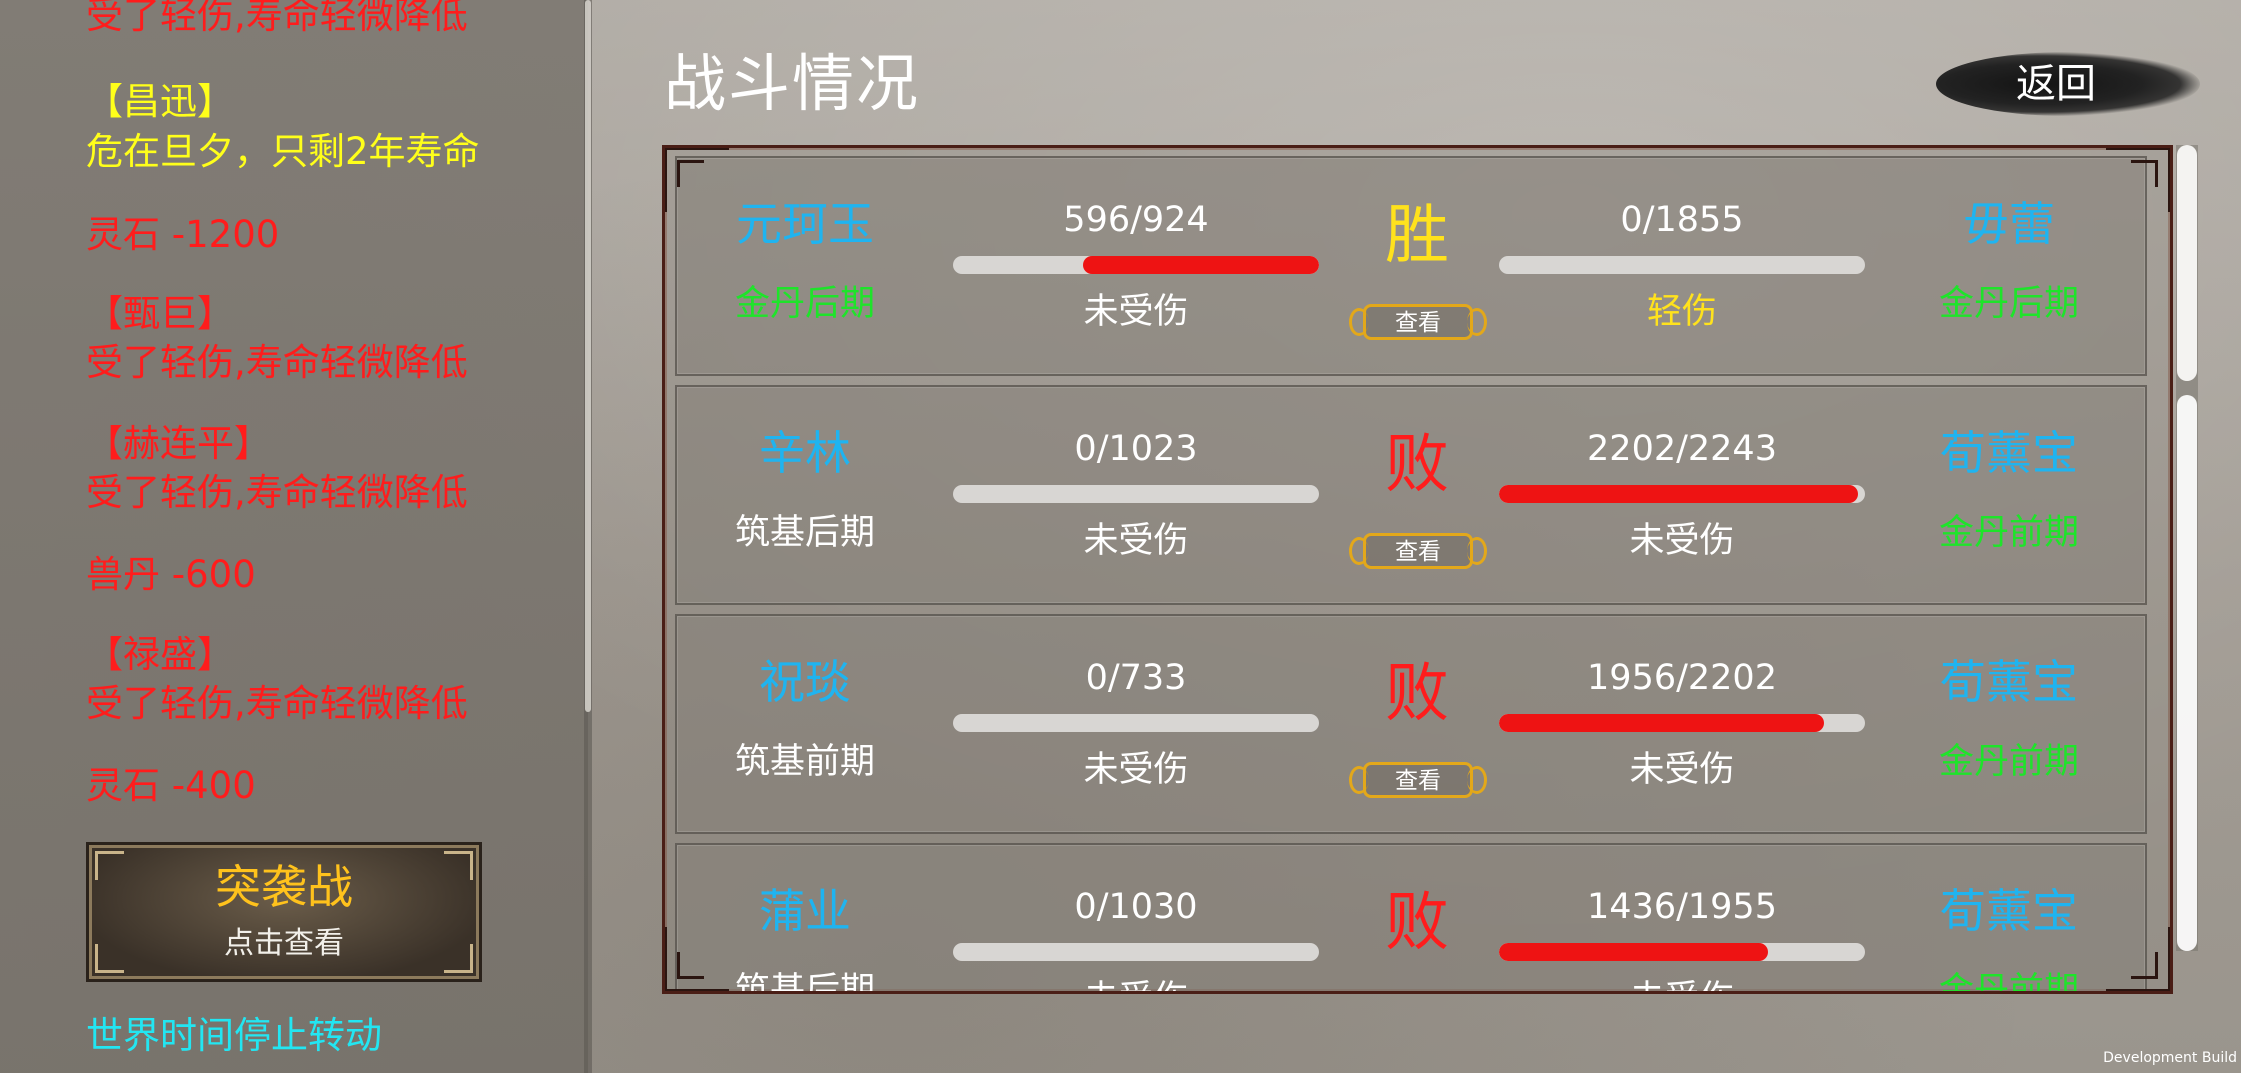 The image size is (2241, 1073). Describe the element at coordinates (2009, 224) in the screenshot. I see `defender-name: 毋蕾` at that location.